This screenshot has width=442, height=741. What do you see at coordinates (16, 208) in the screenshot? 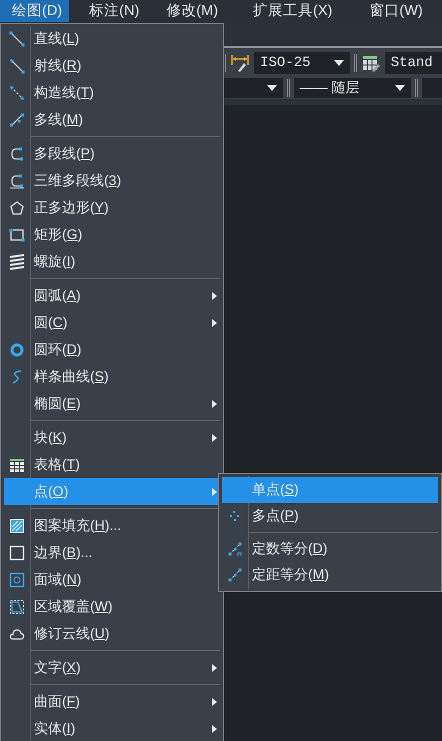
I see `pentagon-icon` at bounding box center [16, 208].